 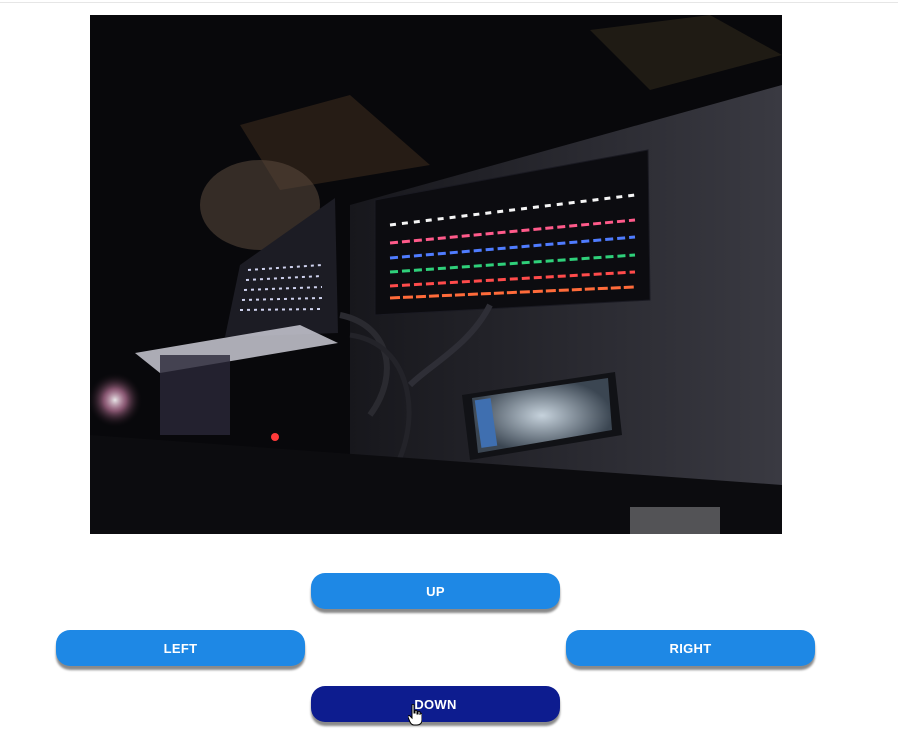 I want to click on left-button: LEFT, so click(x=180, y=648).